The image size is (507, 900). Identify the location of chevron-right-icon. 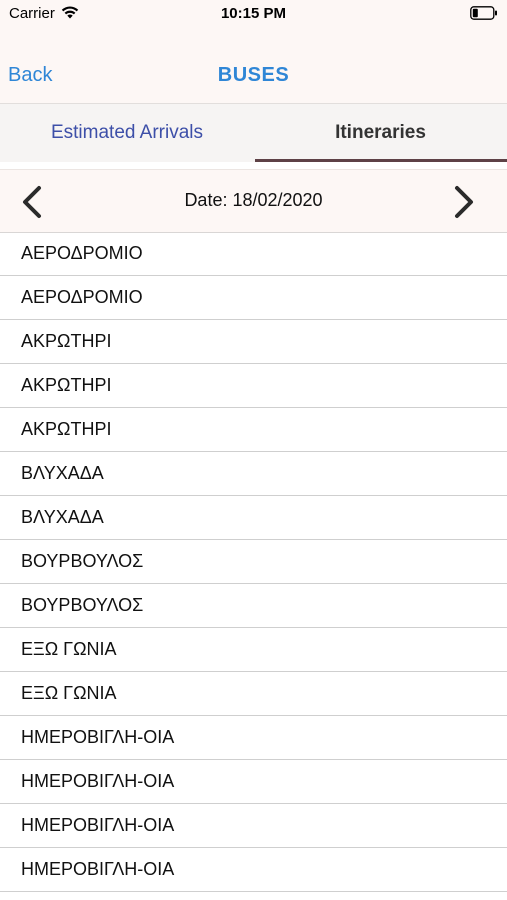
(463, 202).